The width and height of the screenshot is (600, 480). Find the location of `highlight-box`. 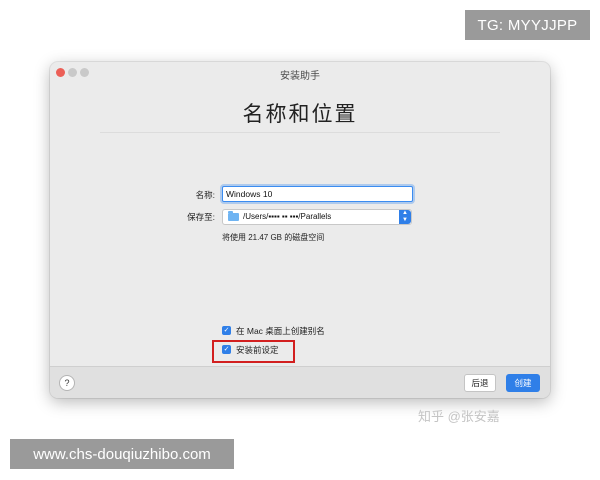

highlight-box is located at coordinates (253, 351).